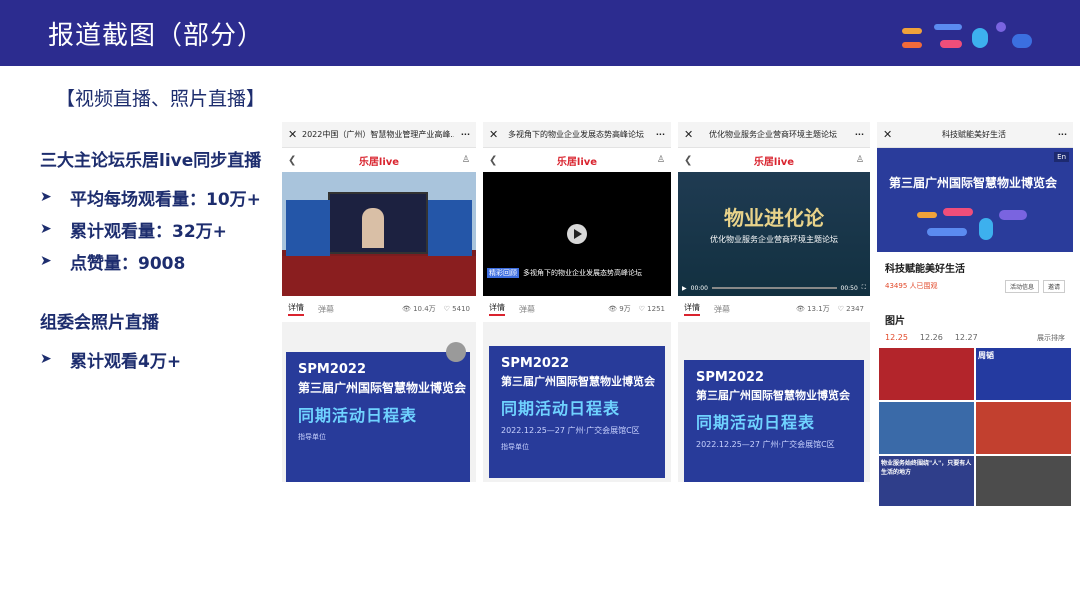 The width and height of the screenshot is (1080, 608). I want to click on likes-count: ♡ 1251, so click(652, 309).